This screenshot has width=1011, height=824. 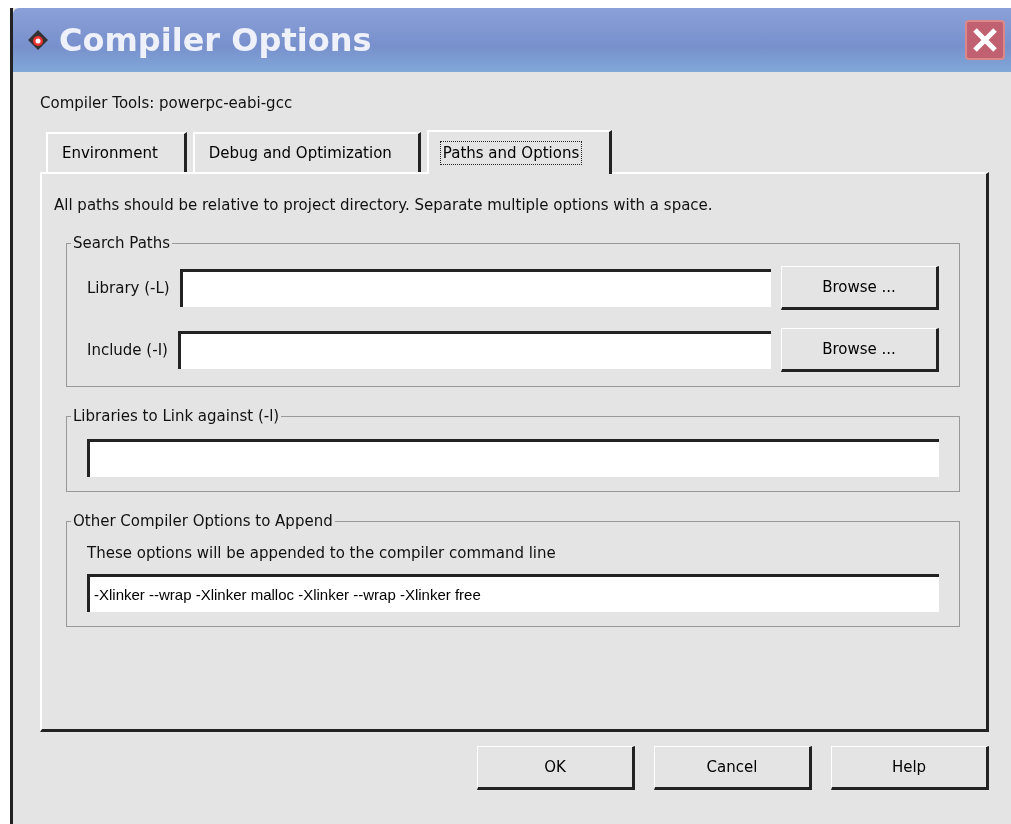 What do you see at coordinates (167, 103) in the screenshot?
I see `compiler-tools-label: Compiler Tools: powerpc-eabi-gcc` at bounding box center [167, 103].